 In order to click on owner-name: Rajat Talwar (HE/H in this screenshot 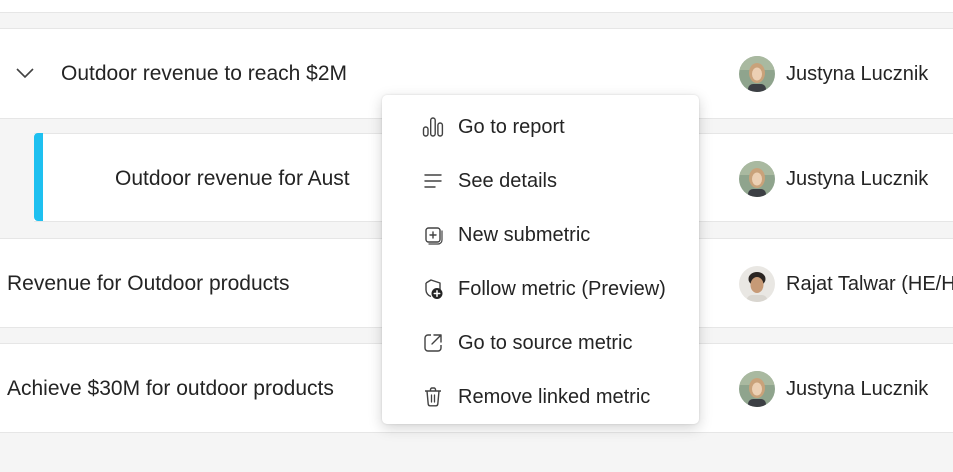, I will do `click(869, 283)`.